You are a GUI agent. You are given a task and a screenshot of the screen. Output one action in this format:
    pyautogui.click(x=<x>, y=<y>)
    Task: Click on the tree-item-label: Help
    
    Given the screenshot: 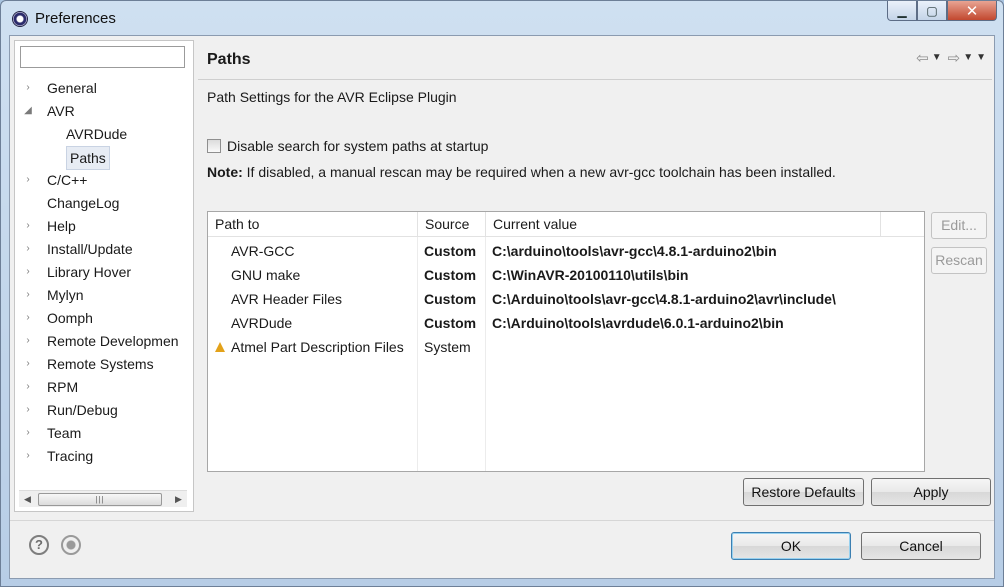 What is the action you would take?
    pyautogui.click(x=61, y=226)
    